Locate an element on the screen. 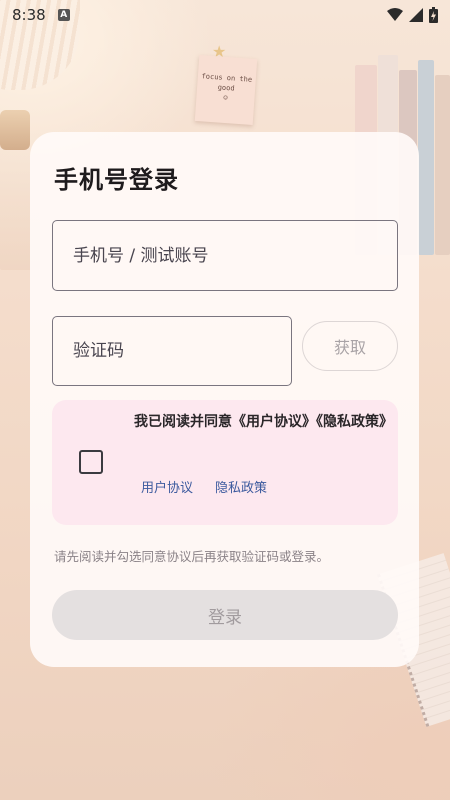  agreement-checkbox is located at coordinates (91, 462).